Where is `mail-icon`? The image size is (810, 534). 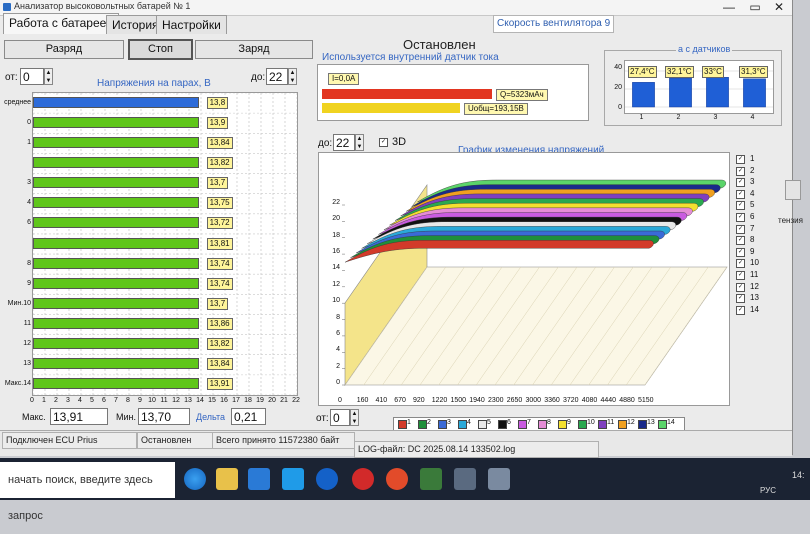 mail-icon is located at coordinates (259, 479).